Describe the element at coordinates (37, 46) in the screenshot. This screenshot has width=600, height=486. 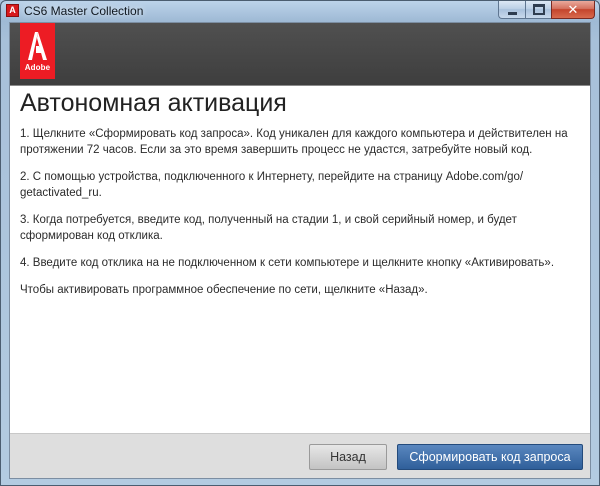
I see `adobe-a-icon` at that location.